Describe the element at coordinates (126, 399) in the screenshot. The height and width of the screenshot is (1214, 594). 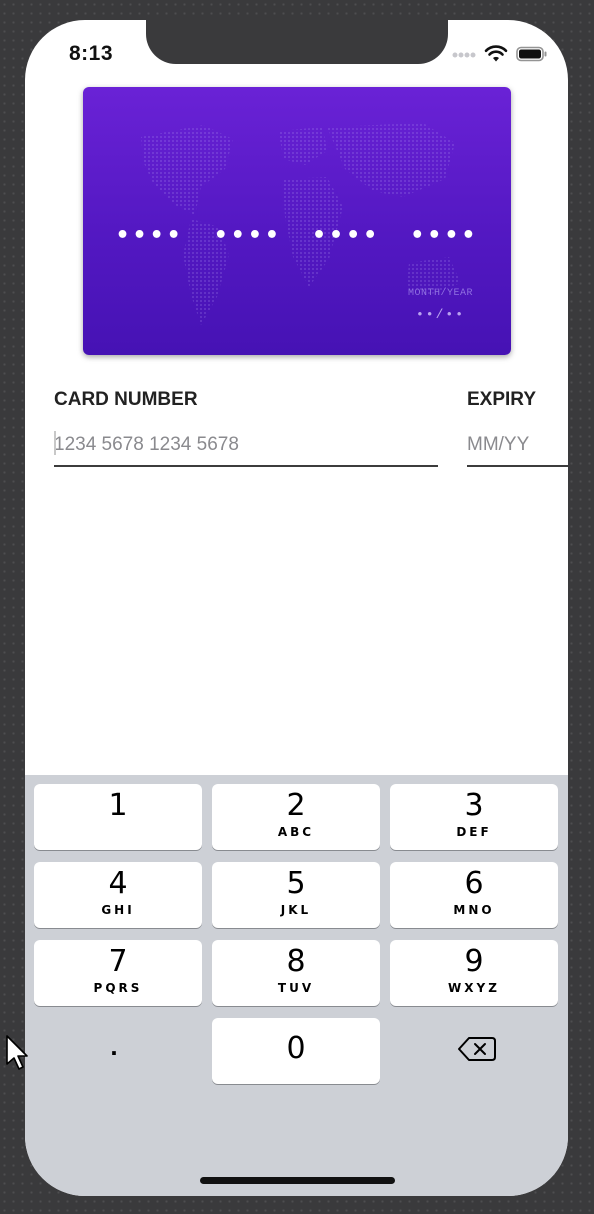
I see `card-number-label: CARD NUMBER` at that location.